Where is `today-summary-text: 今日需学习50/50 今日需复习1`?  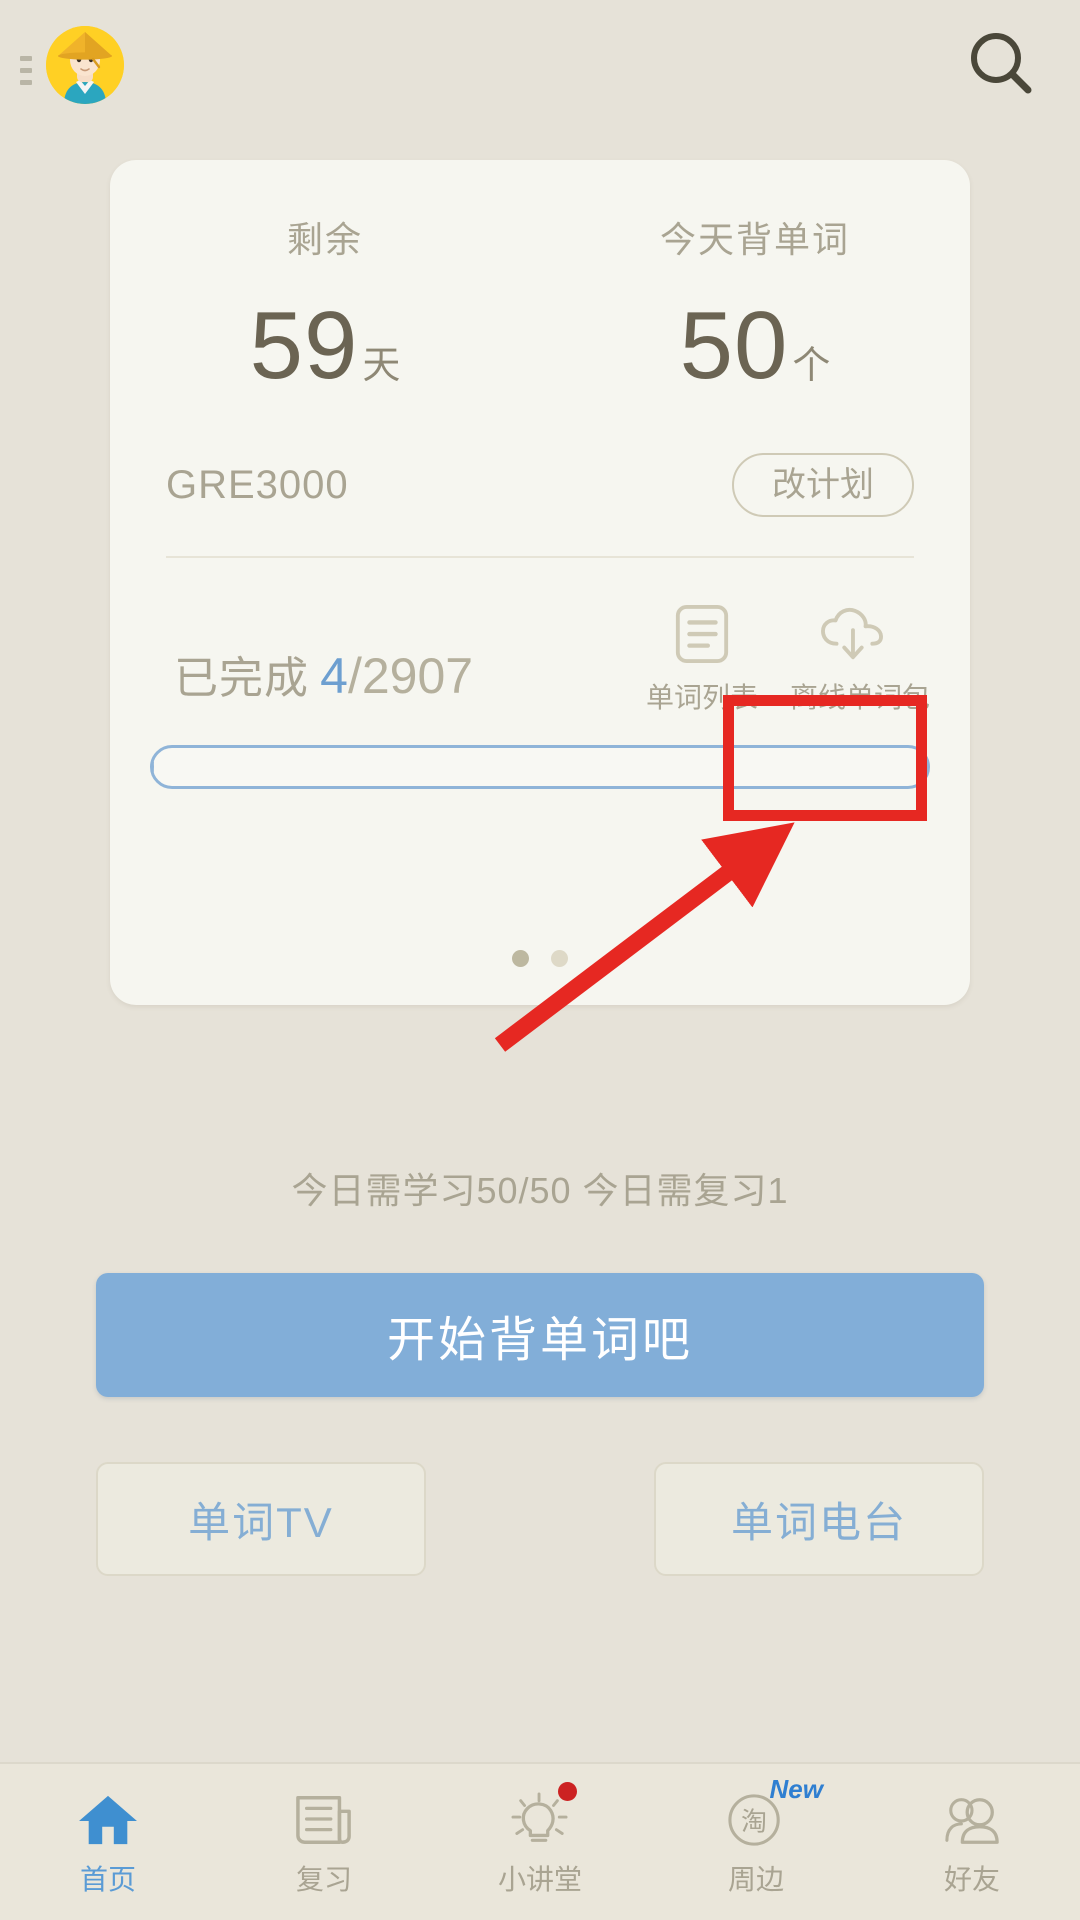
today-summary-text: 今日需学习50/50 今日需复习1 is located at coordinates (540, 1190).